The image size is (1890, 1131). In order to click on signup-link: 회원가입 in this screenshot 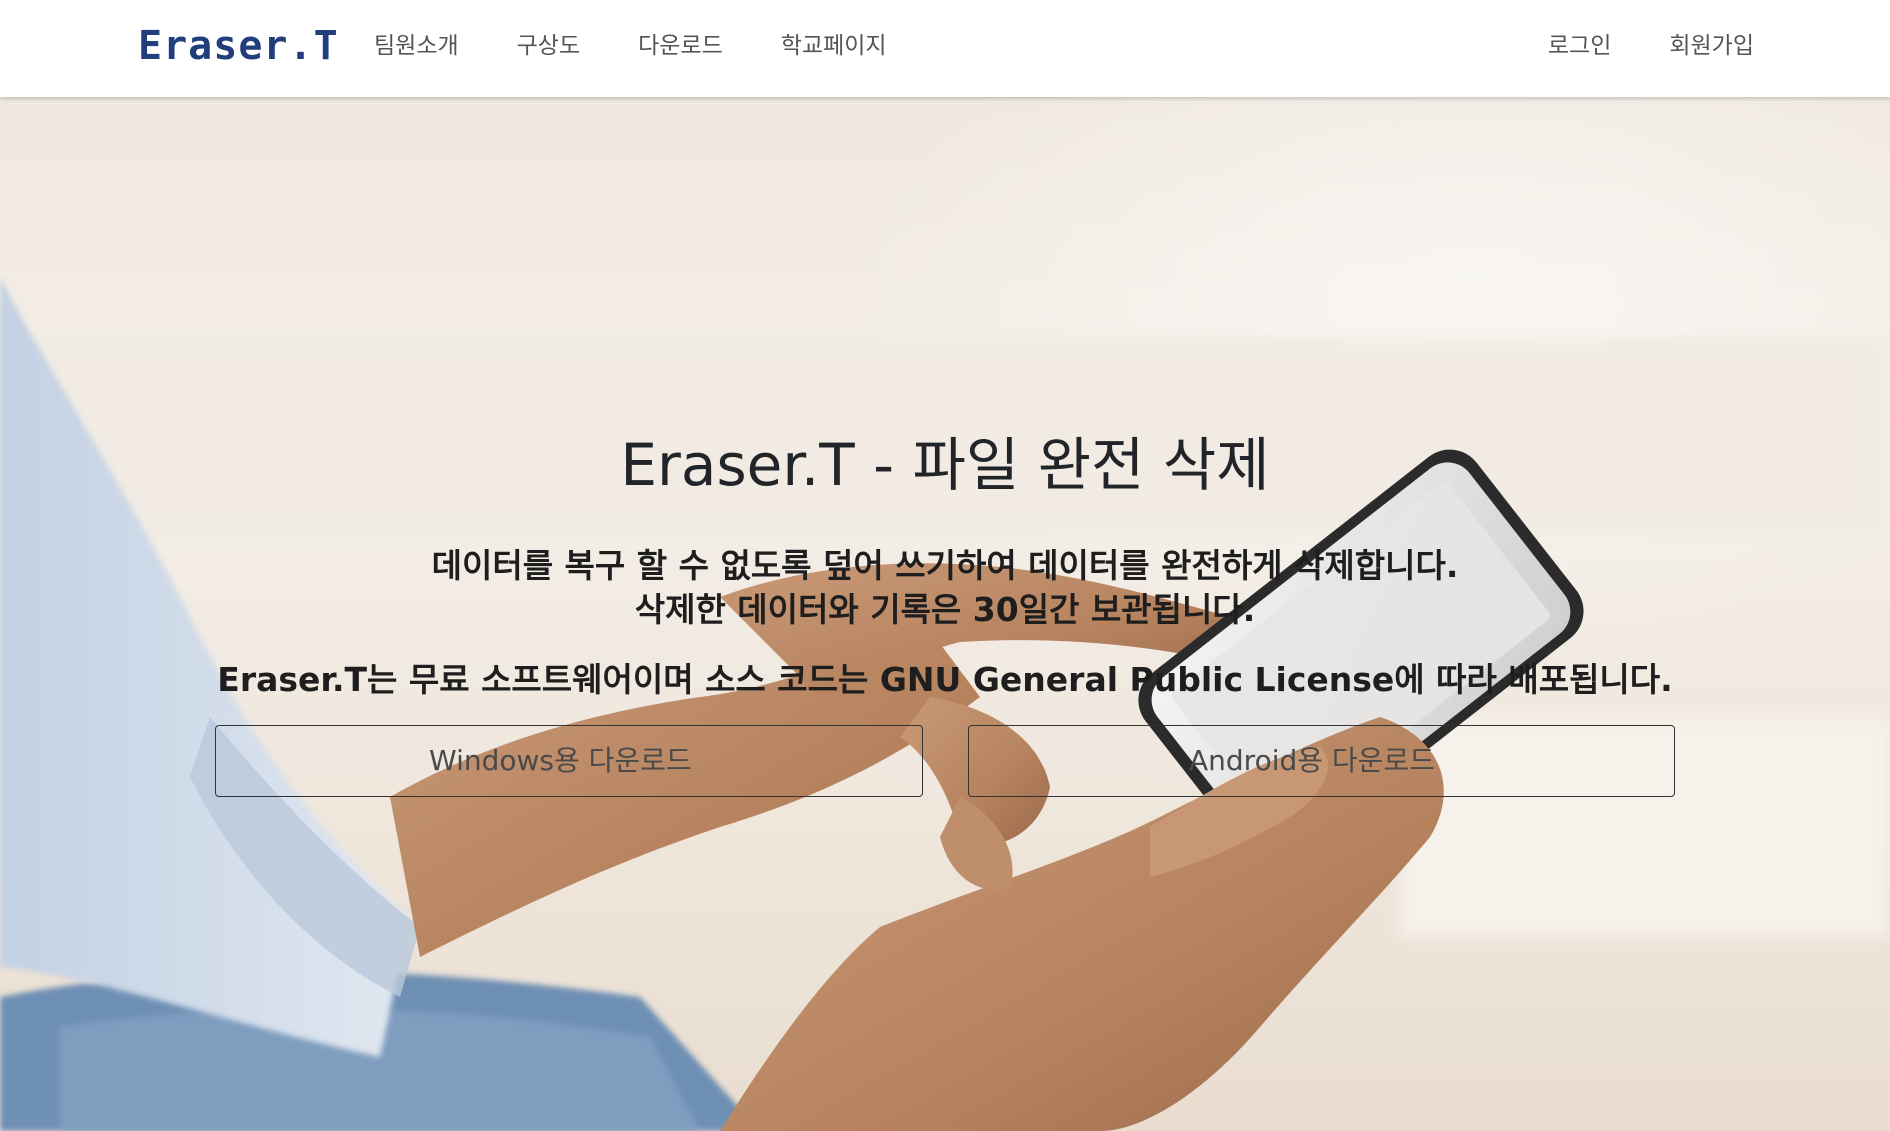, I will do `click(1711, 46)`.